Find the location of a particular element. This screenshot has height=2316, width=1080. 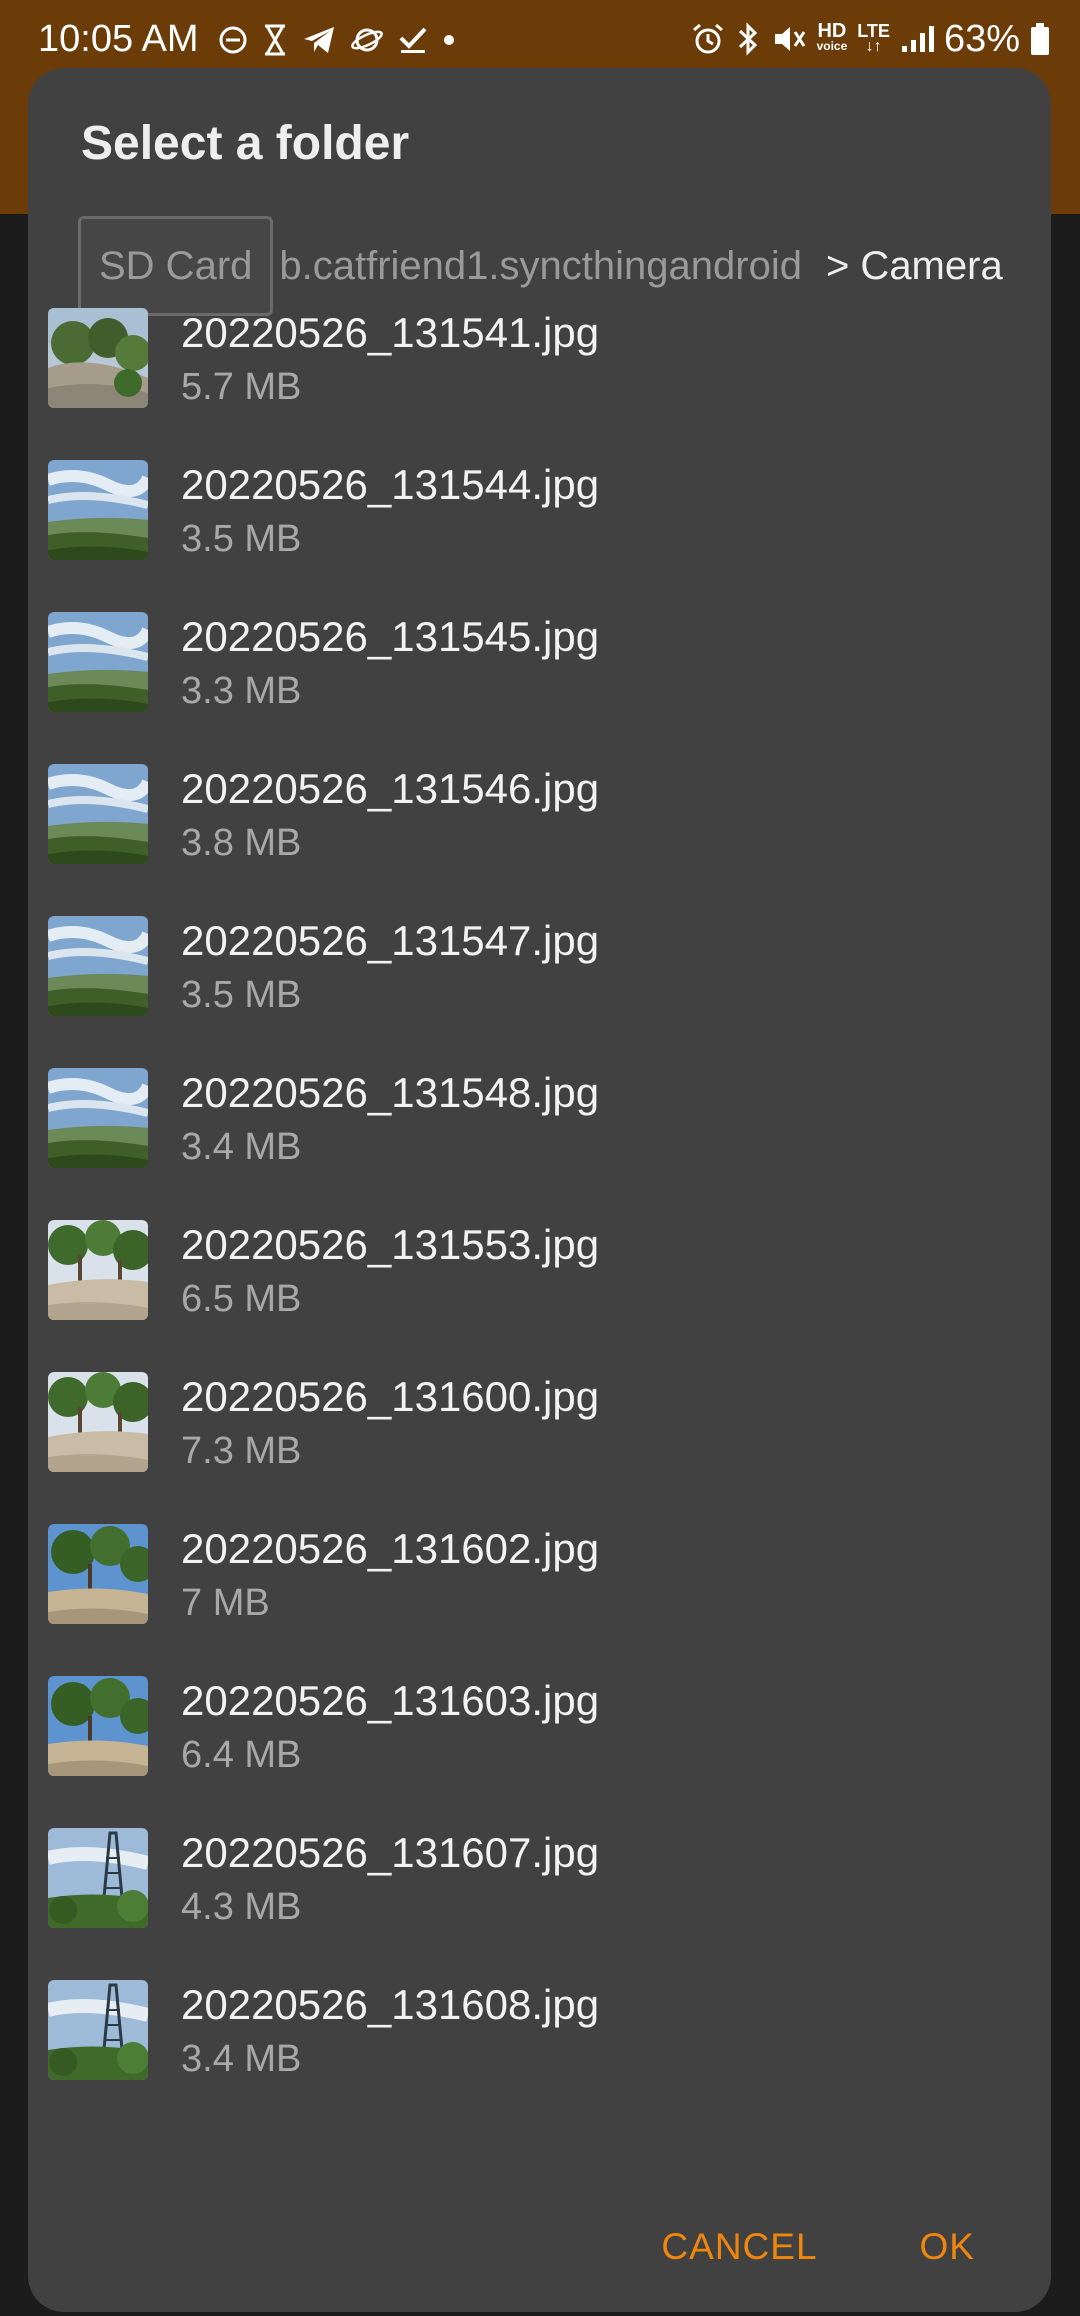

lte-icon: LTE ↓↑ is located at coordinates (873, 38).